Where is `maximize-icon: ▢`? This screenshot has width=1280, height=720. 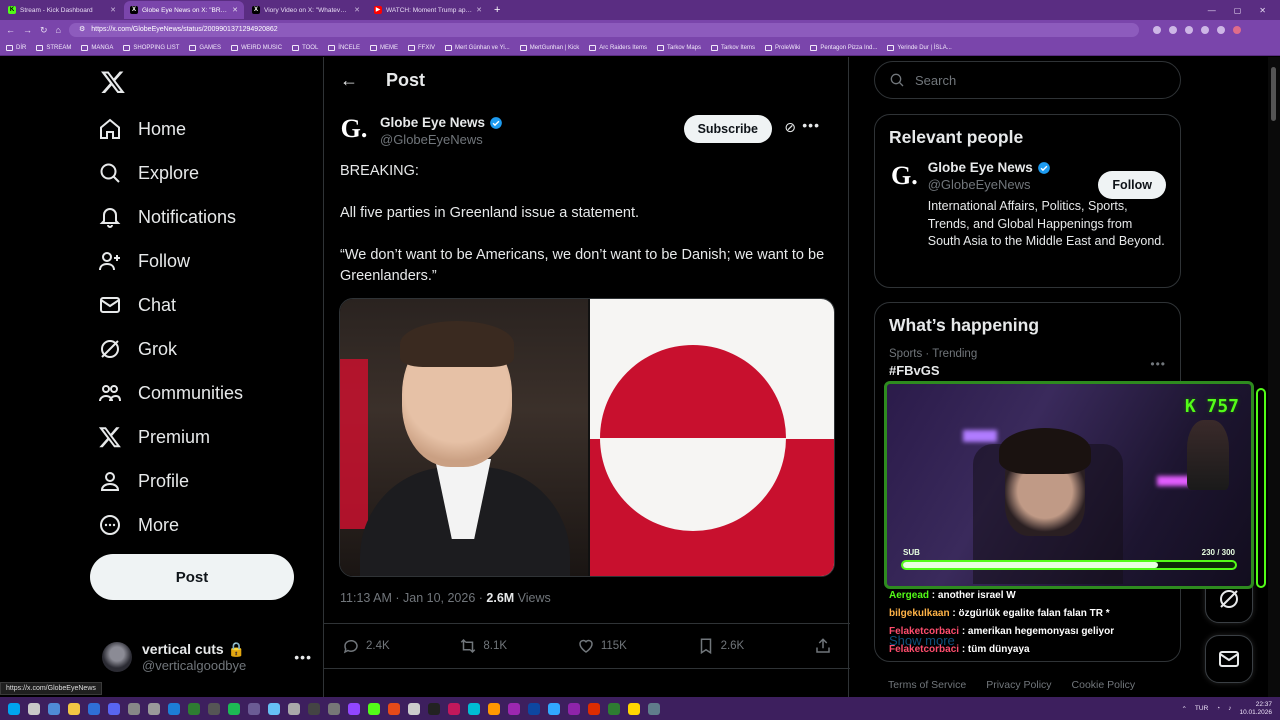
maximize-icon: ▢ is located at coordinates (1238, 10).